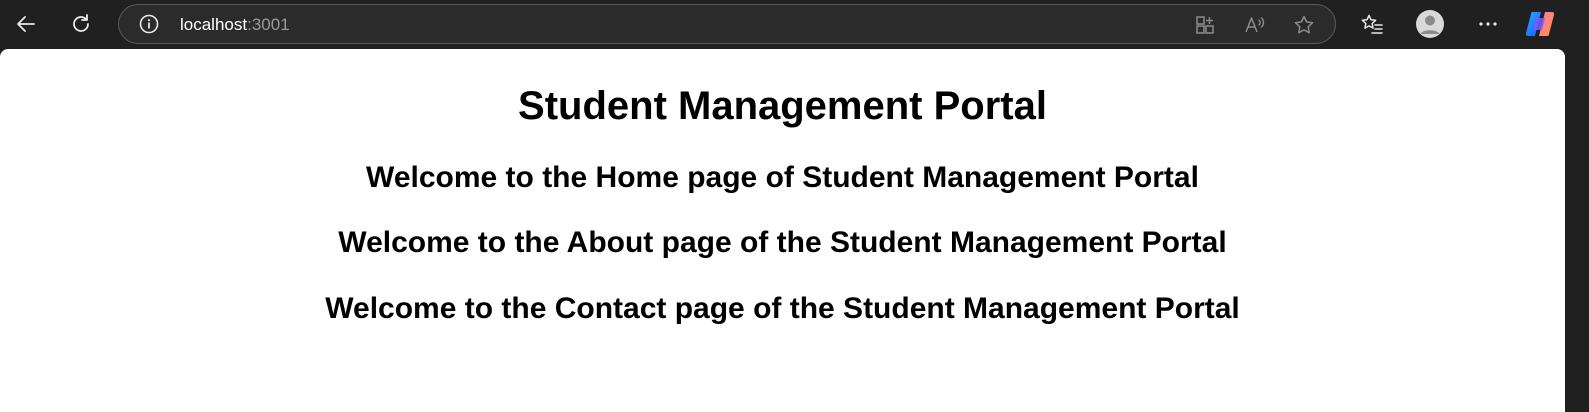  What do you see at coordinates (1304, 25) in the screenshot?
I see `favorite-star-icon` at bounding box center [1304, 25].